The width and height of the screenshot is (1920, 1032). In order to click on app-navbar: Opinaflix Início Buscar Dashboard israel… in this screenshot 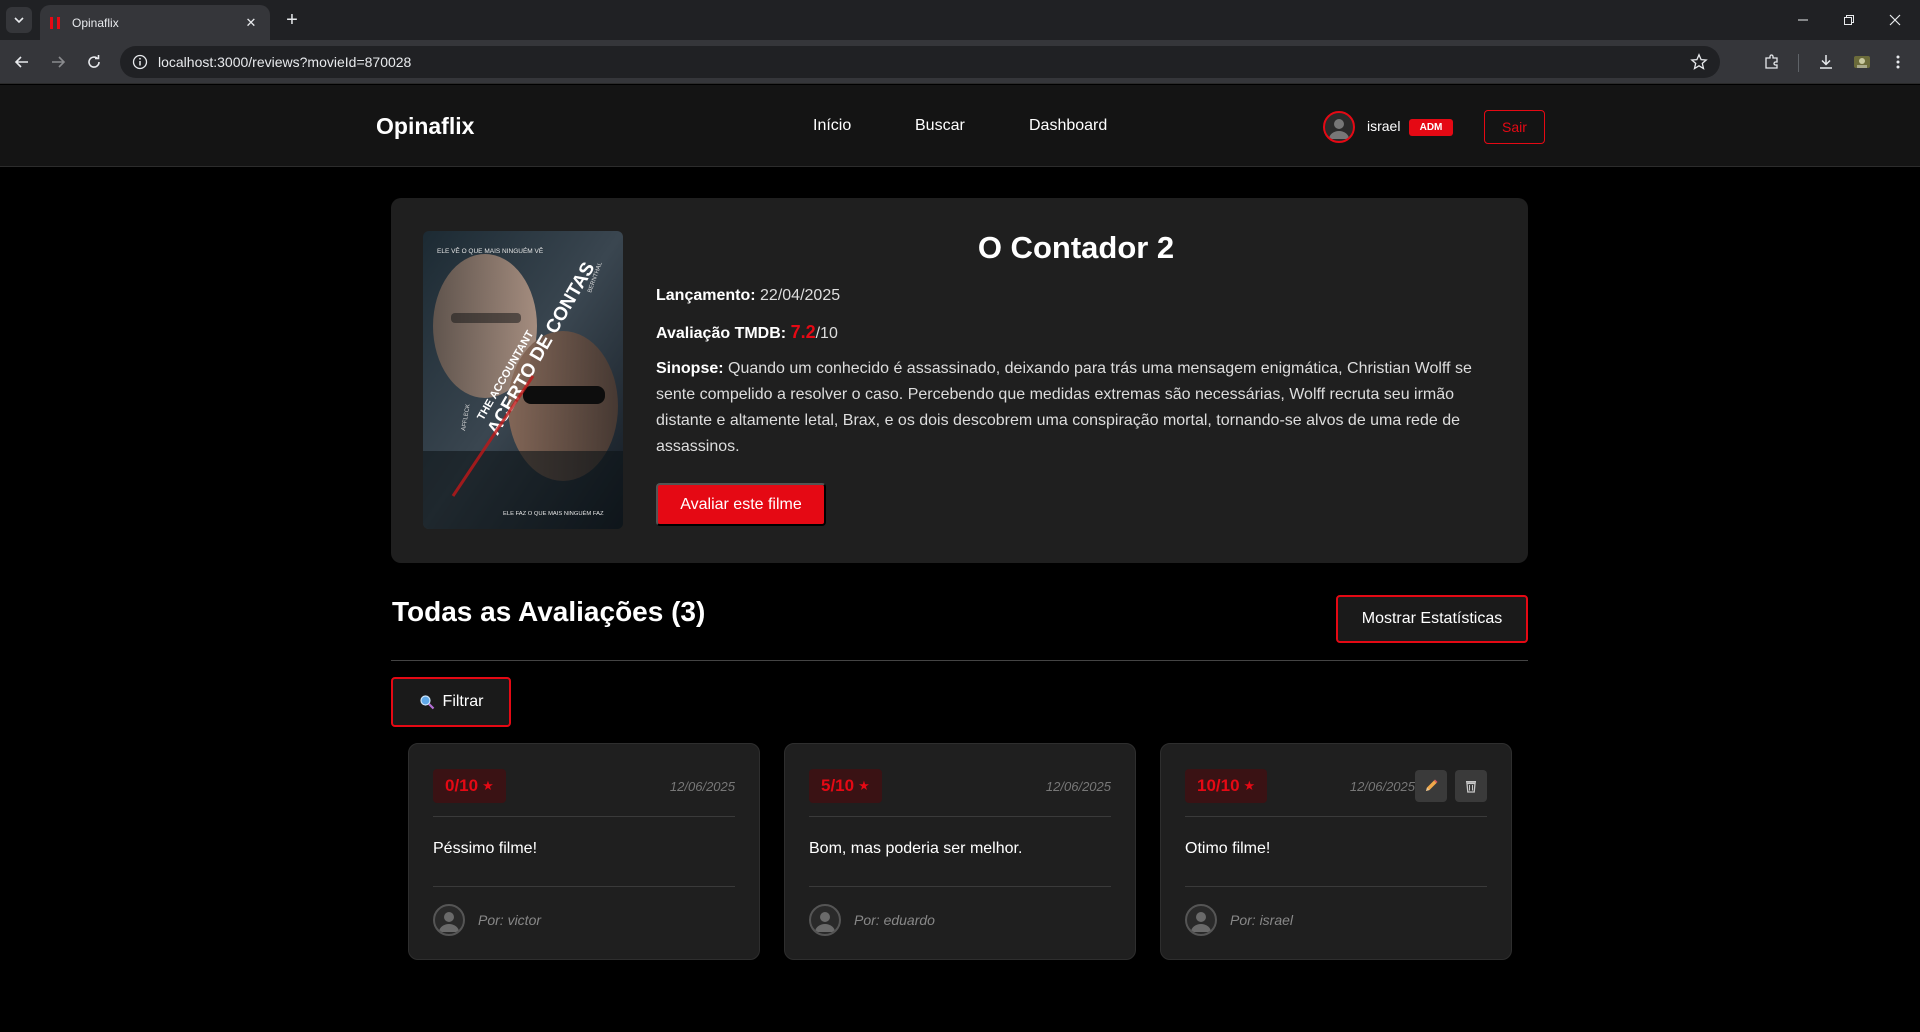, I will do `click(960, 126)`.